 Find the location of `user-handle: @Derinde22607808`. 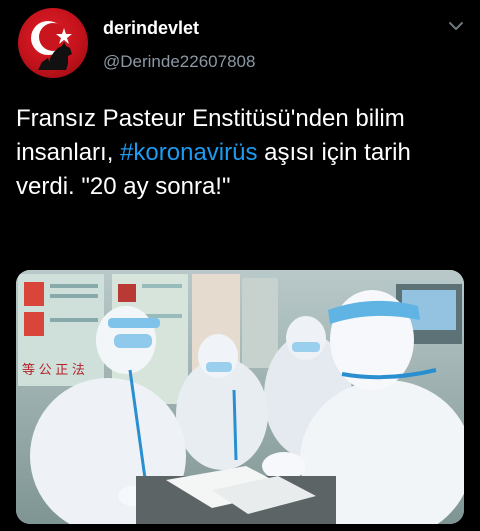

user-handle: @Derinde22607808 is located at coordinates (179, 62).